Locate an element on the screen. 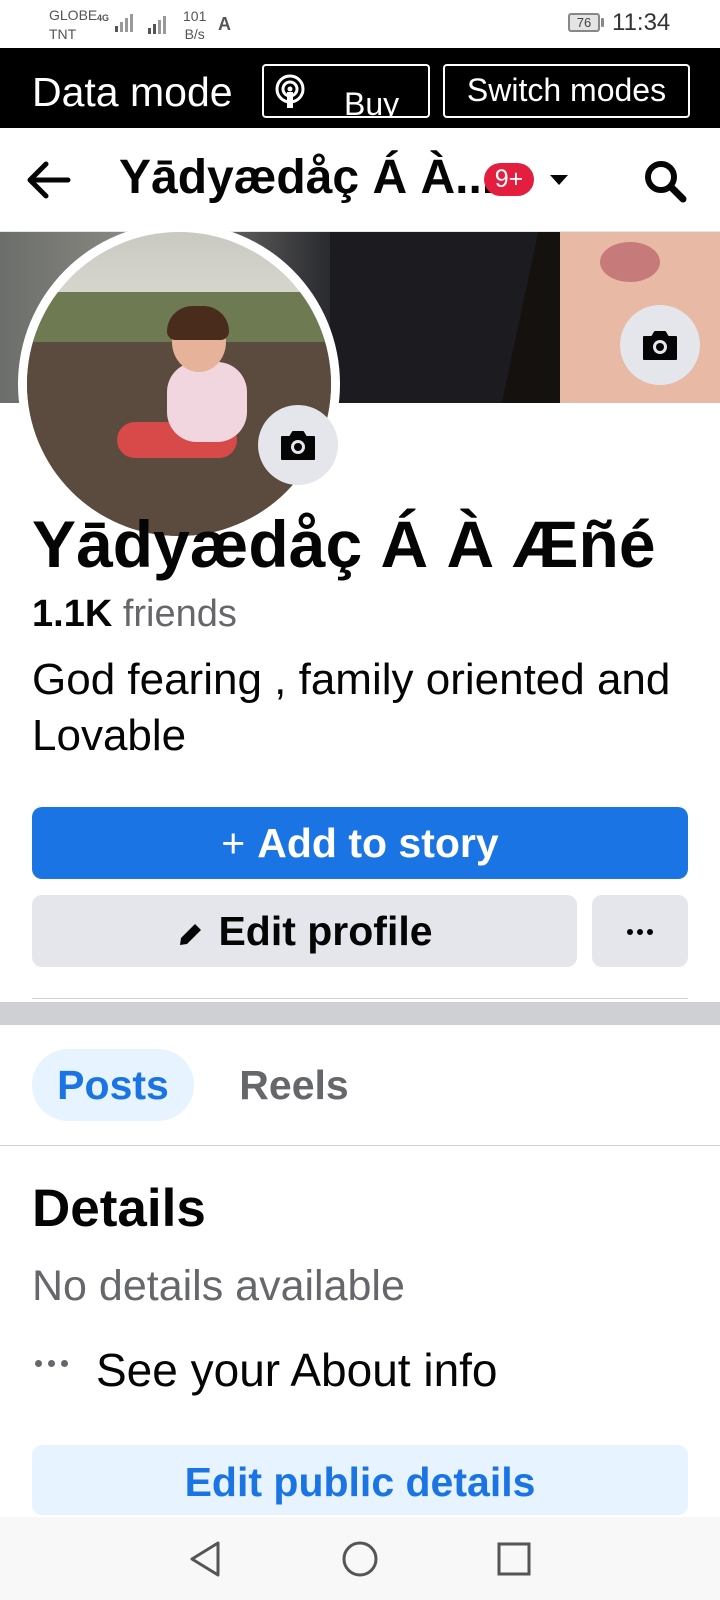 This screenshot has height=1600, width=720. system-recent-apps-icon is located at coordinates (514, 1559).